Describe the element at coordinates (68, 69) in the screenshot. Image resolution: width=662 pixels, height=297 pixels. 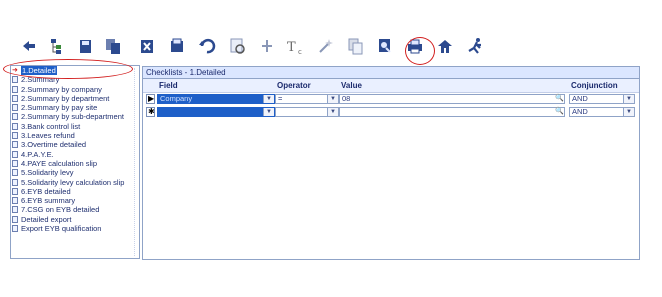
I see `highlight-circle-tree` at that location.